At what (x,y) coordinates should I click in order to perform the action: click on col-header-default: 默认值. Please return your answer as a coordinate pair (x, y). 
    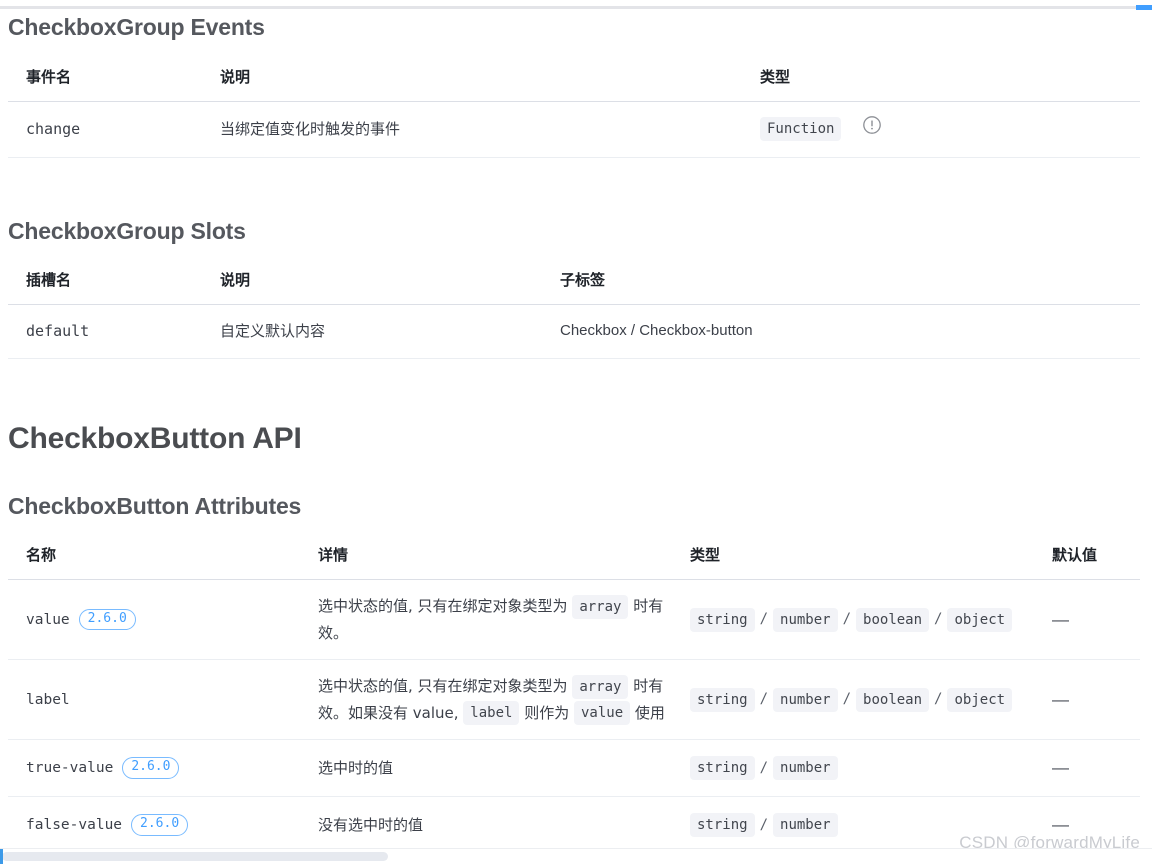
    Looking at the image, I should click on (1096, 559).